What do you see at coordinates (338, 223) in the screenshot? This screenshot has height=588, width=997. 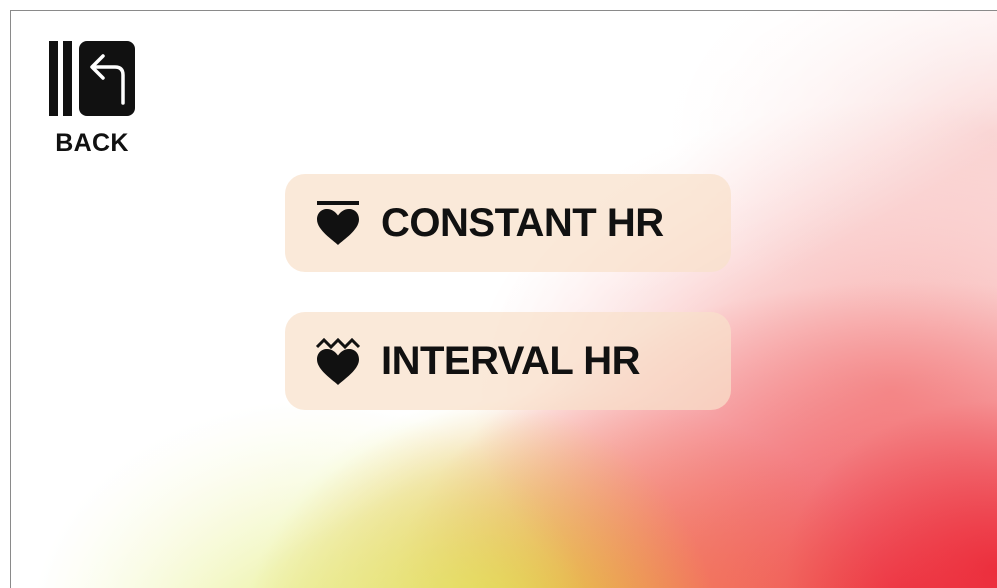 I see `constant-hr-heart-icon` at bounding box center [338, 223].